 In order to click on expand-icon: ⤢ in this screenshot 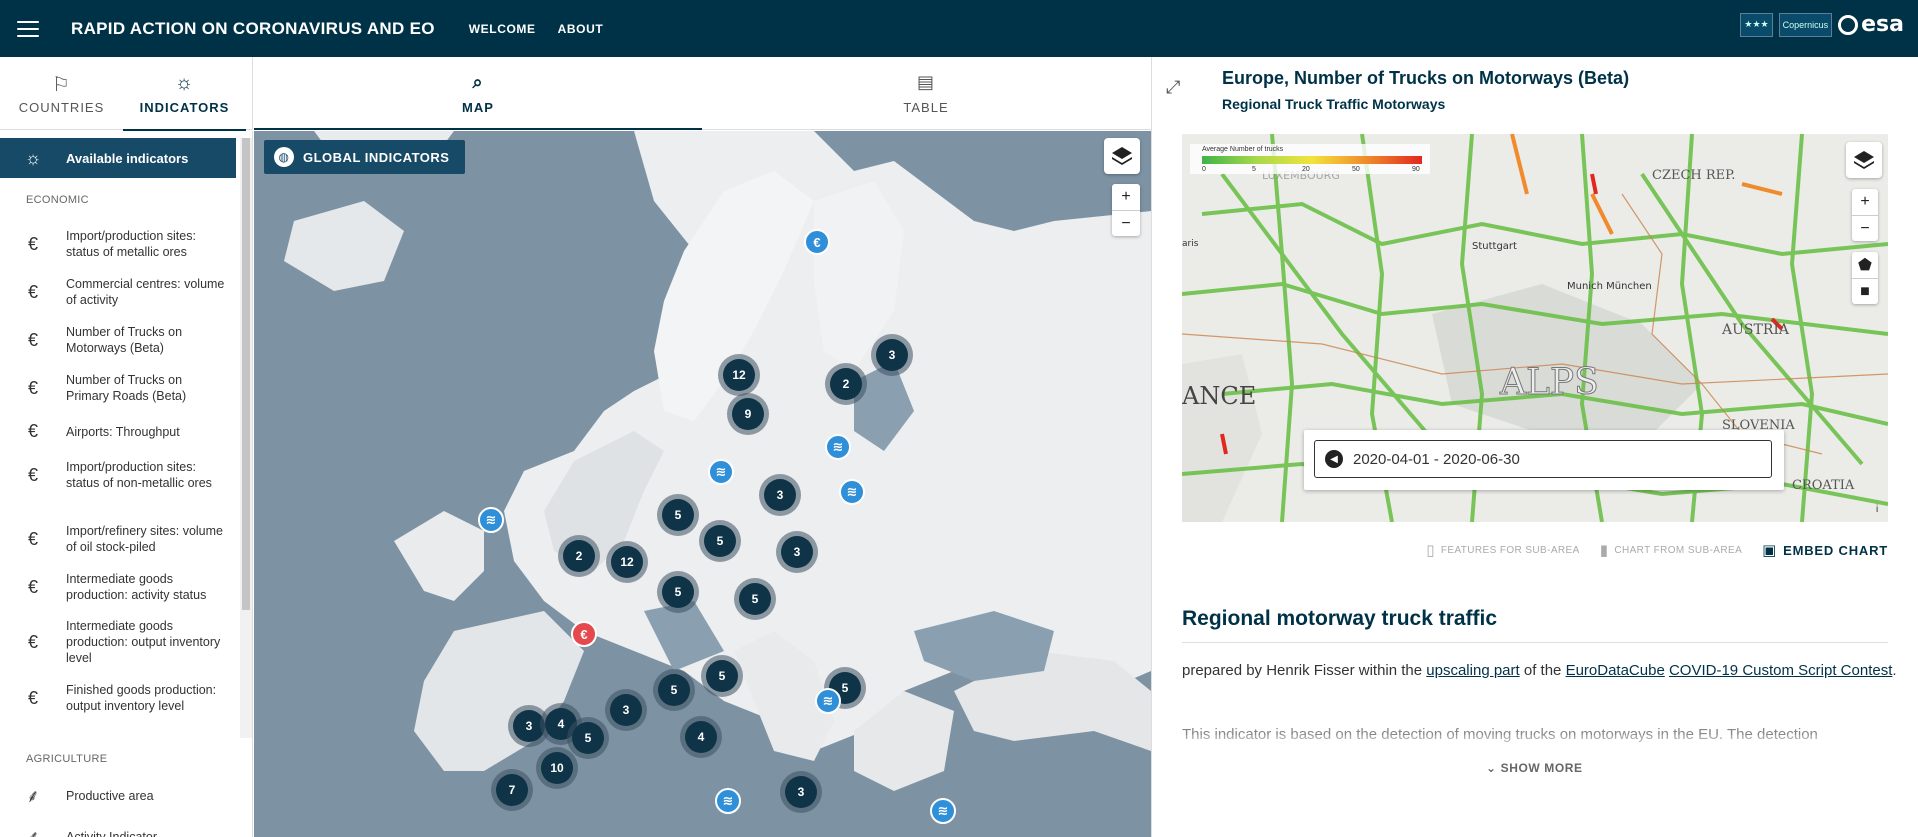, I will do `click(1173, 87)`.